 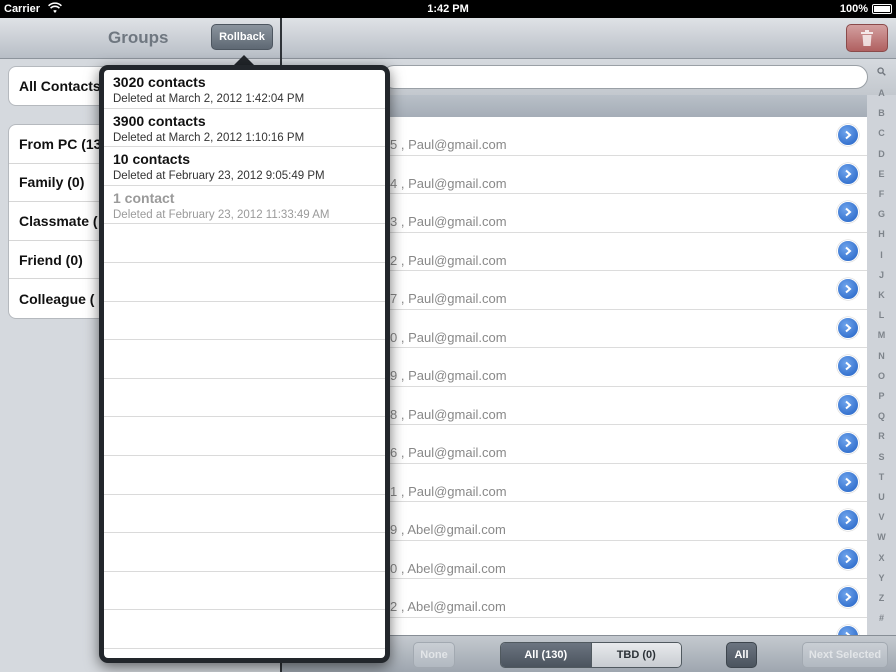 What do you see at coordinates (881, 598) in the screenshot?
I see `index-letter: Z` at bounding box center [881, 598].